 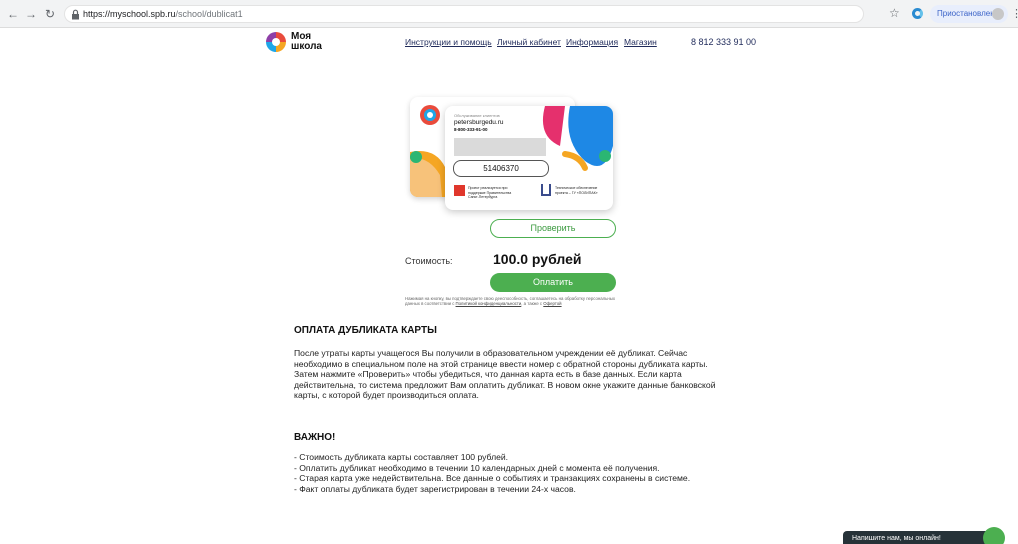 What do you see at coordinates (994, 535) in the screenshot?
I see `chat-bubble-icon` at bounding box center [994, 535].